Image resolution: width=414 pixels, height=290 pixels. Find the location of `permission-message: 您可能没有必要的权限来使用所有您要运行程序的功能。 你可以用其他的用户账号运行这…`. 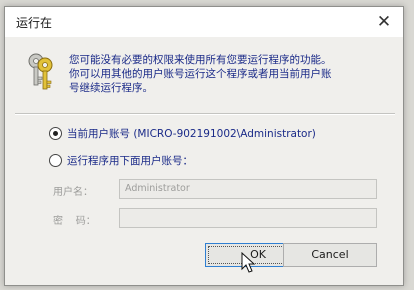

permission-message: 您可能没有必要的权限来使用所有您要运行程序的功能。 你可以用其他的用户账号运行这… is located at coordinates (229, 74).